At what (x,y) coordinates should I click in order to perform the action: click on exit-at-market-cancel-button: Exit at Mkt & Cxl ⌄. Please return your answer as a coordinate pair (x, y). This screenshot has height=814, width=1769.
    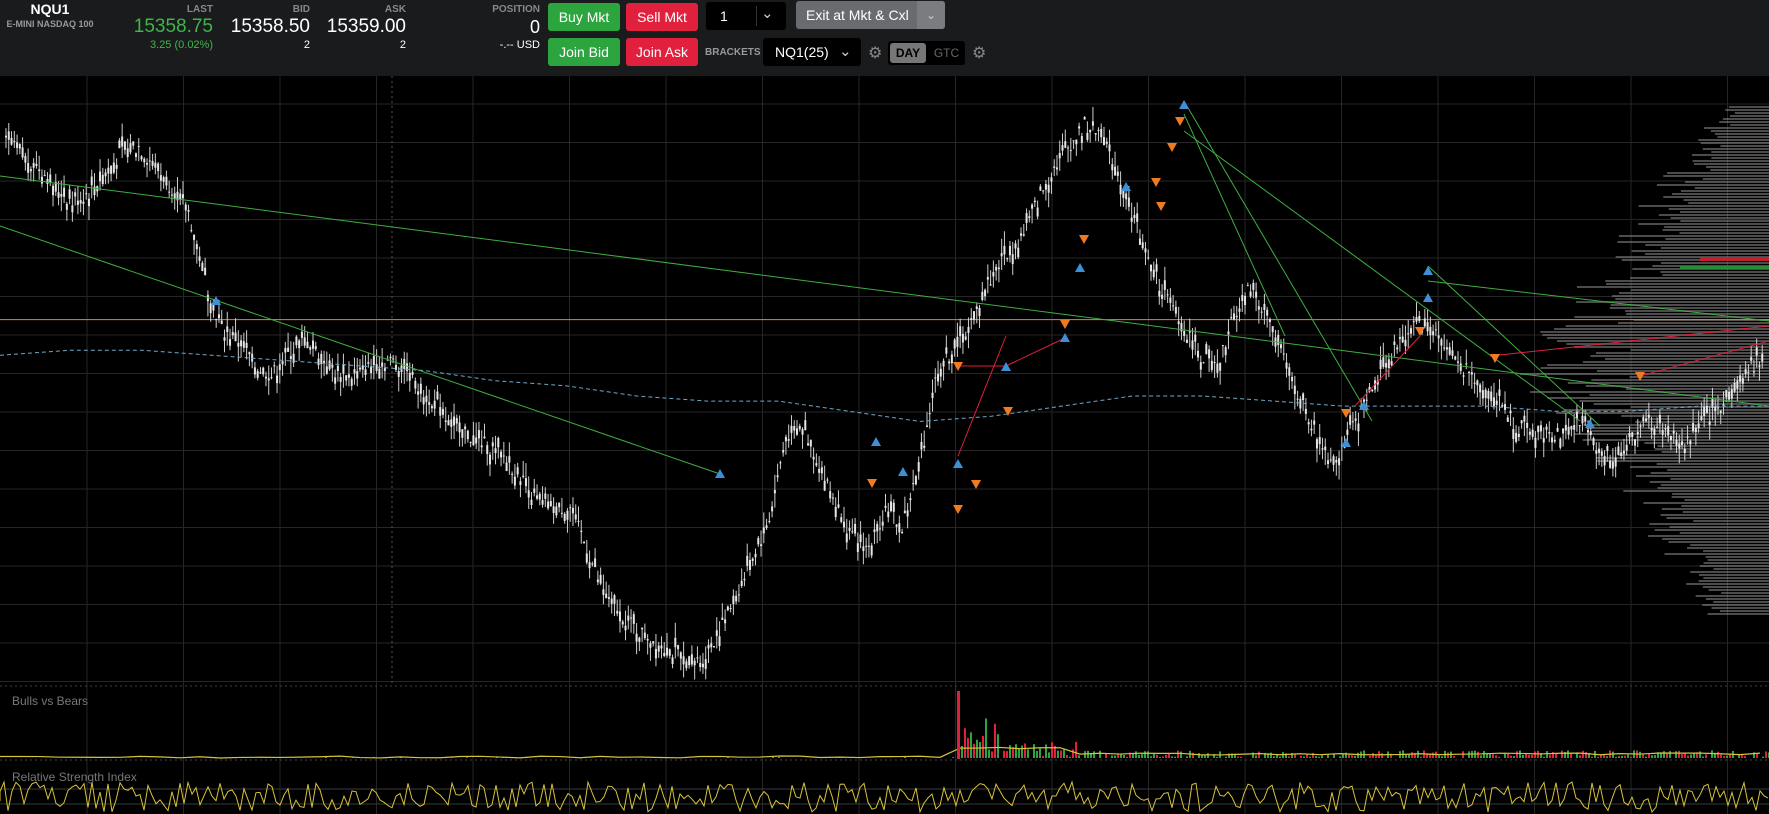
    Looking at the image, I should click on (870, 15).